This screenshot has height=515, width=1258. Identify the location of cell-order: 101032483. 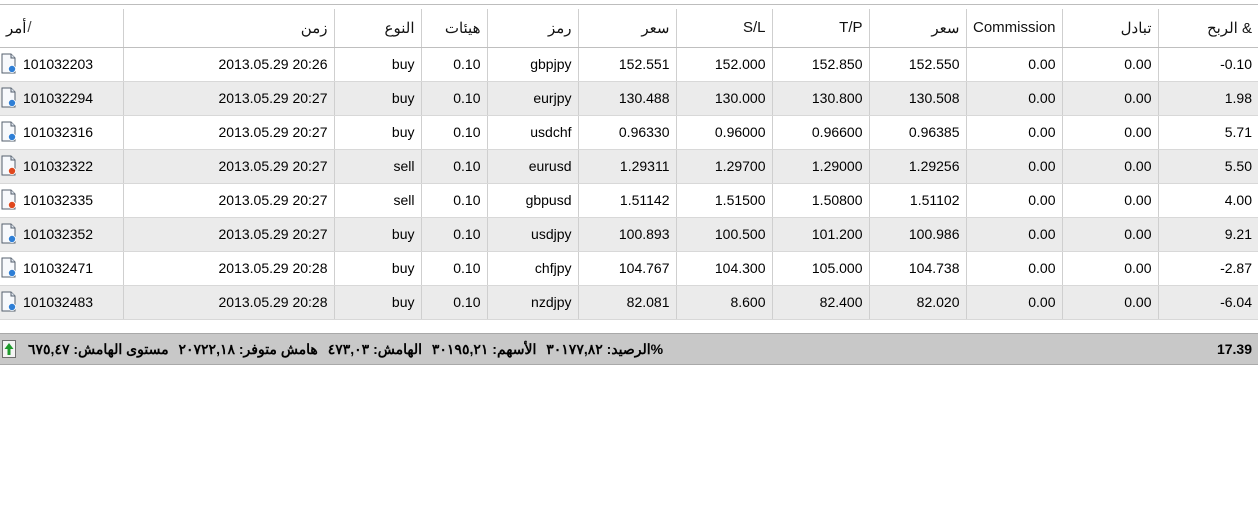
(62, 302).